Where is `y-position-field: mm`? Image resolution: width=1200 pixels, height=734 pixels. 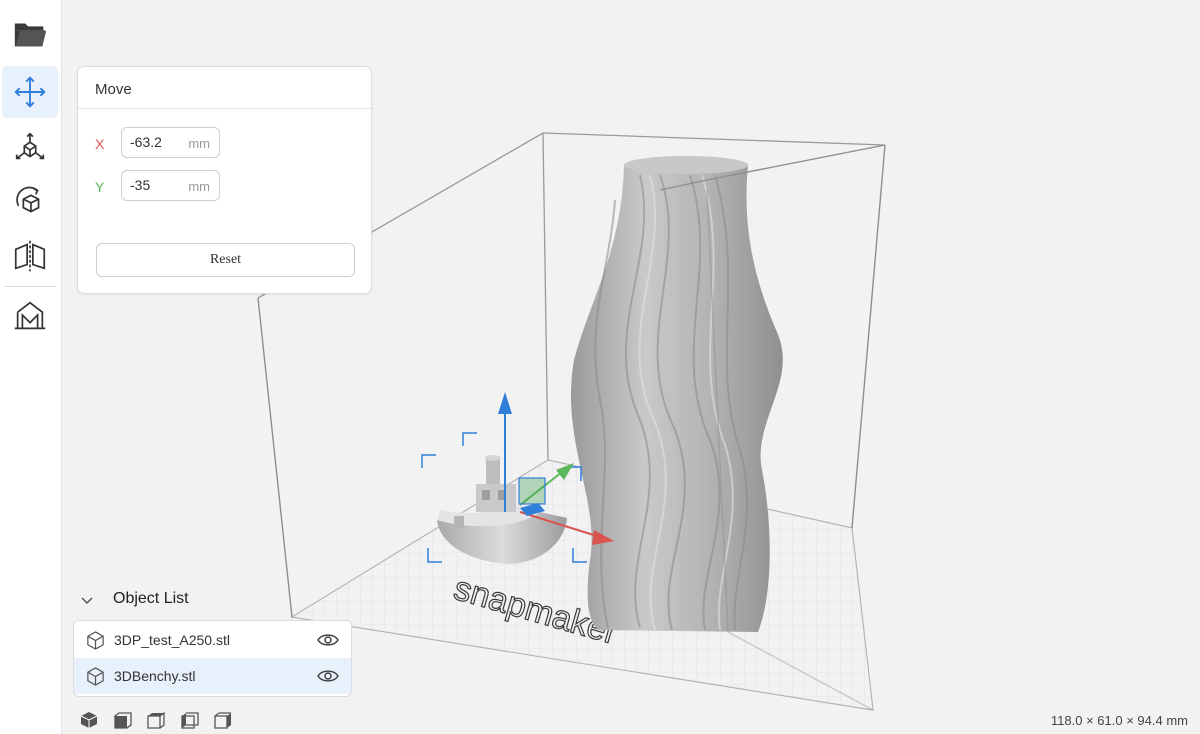 y-position-field: mm is located at coordinates (170, 185).